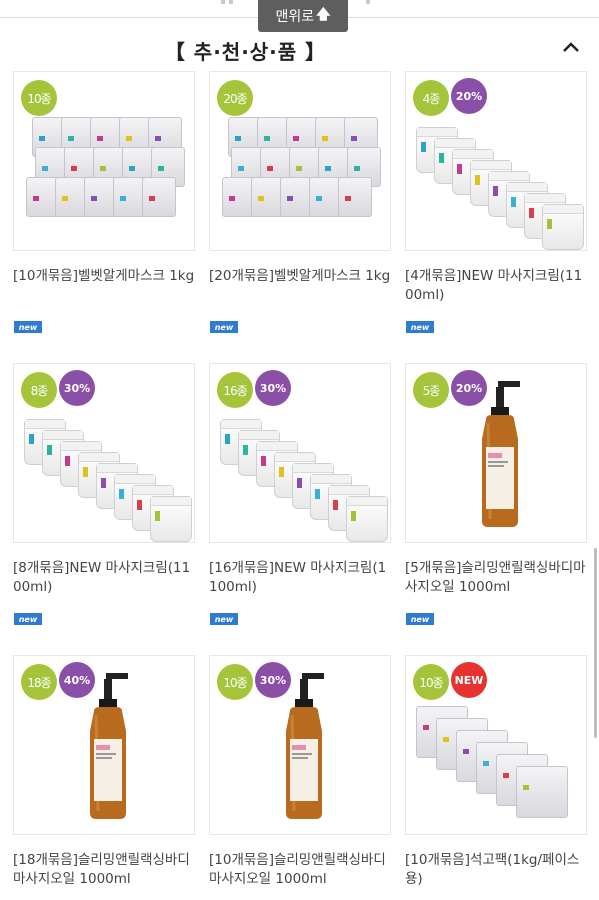  I want to click on bundle-count-badge: 16종, so click(235, 390).